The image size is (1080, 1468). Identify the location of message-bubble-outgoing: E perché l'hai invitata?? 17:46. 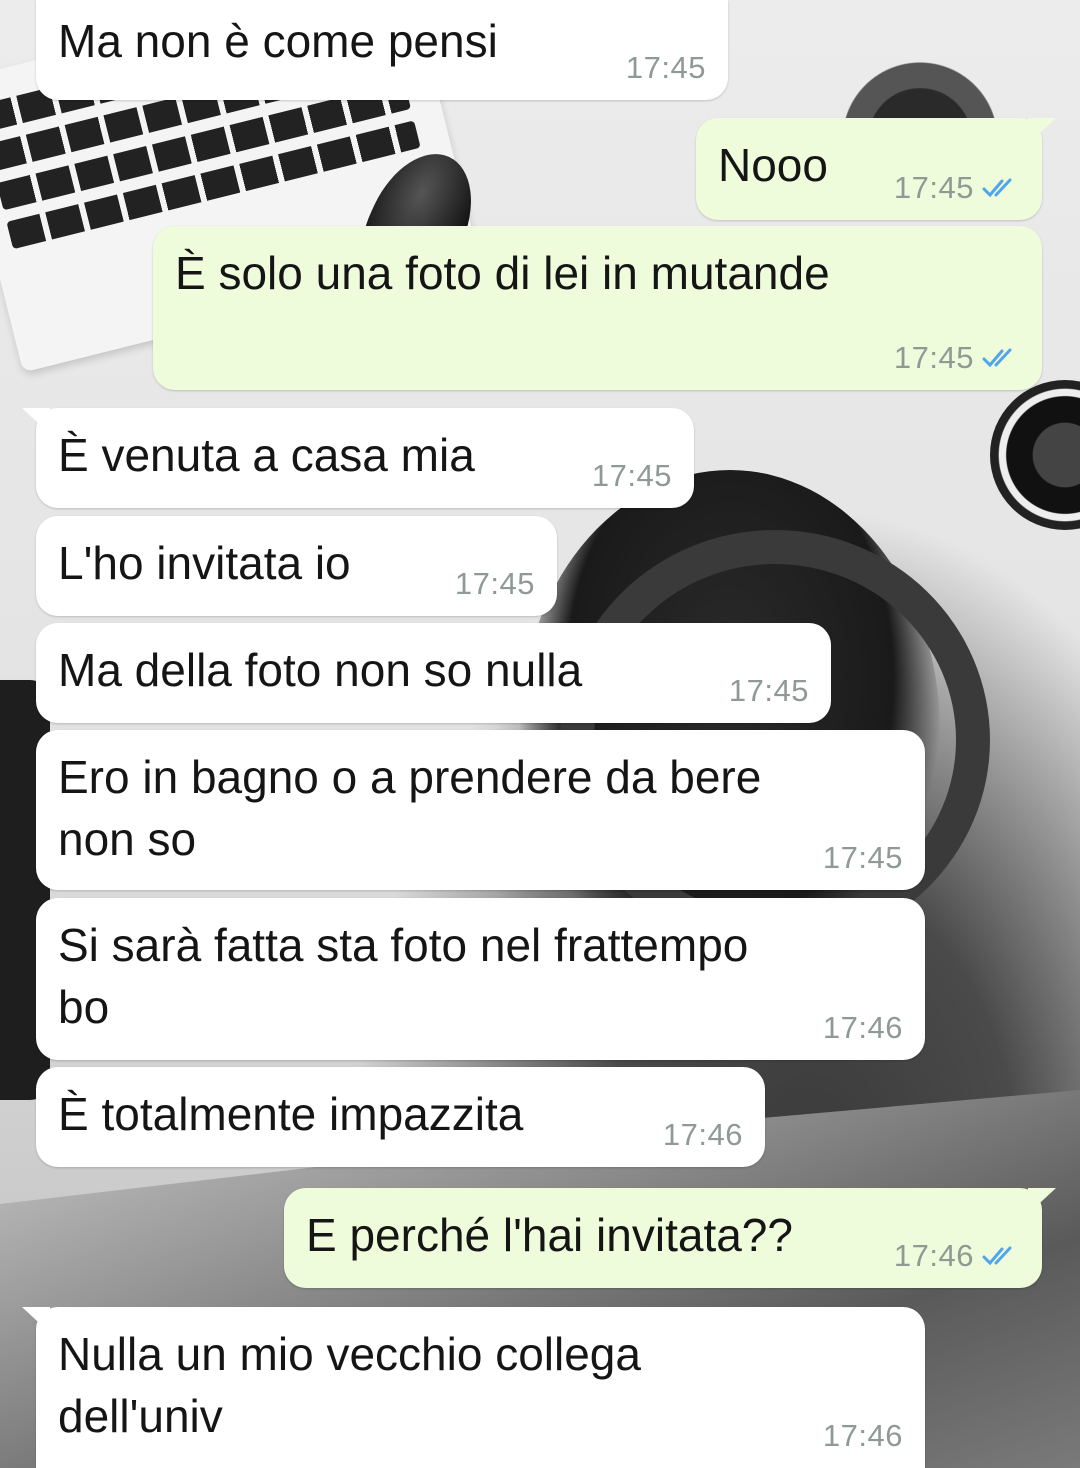
(663, 1238).